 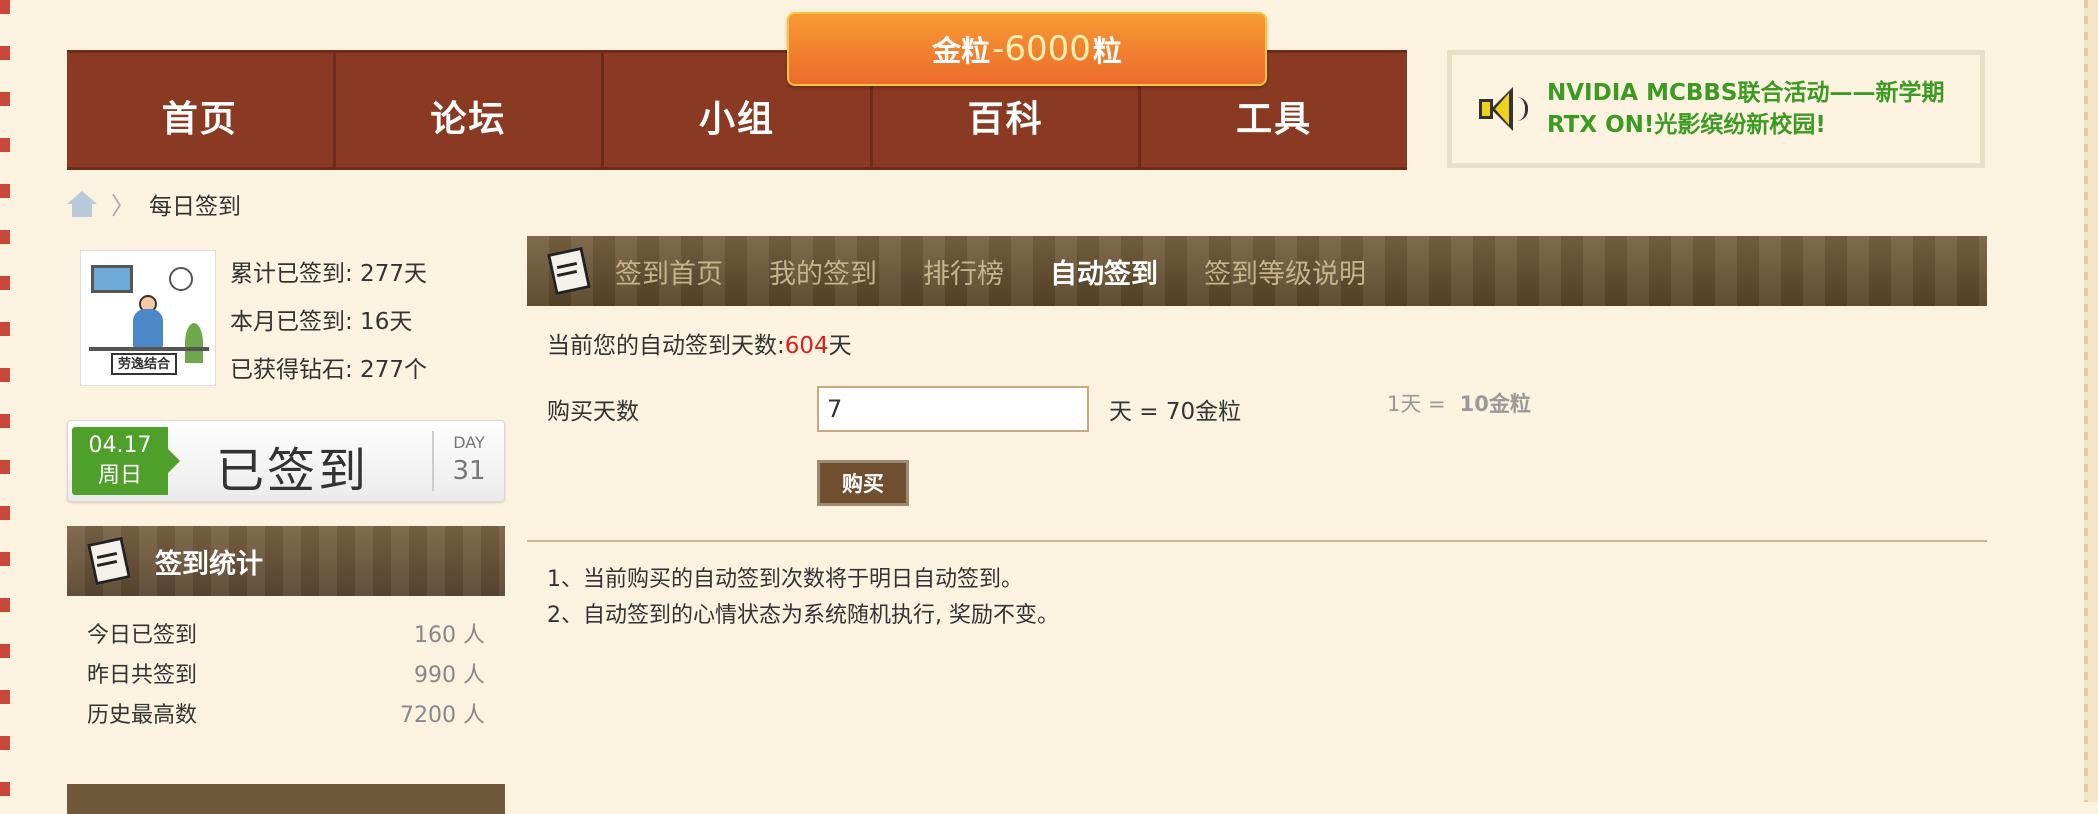 What do you see at coordinates (328, 370) in the screenshot?
I see `diamonds-earned: 已获得钻石: 277个` at bounding box center [328, 370].